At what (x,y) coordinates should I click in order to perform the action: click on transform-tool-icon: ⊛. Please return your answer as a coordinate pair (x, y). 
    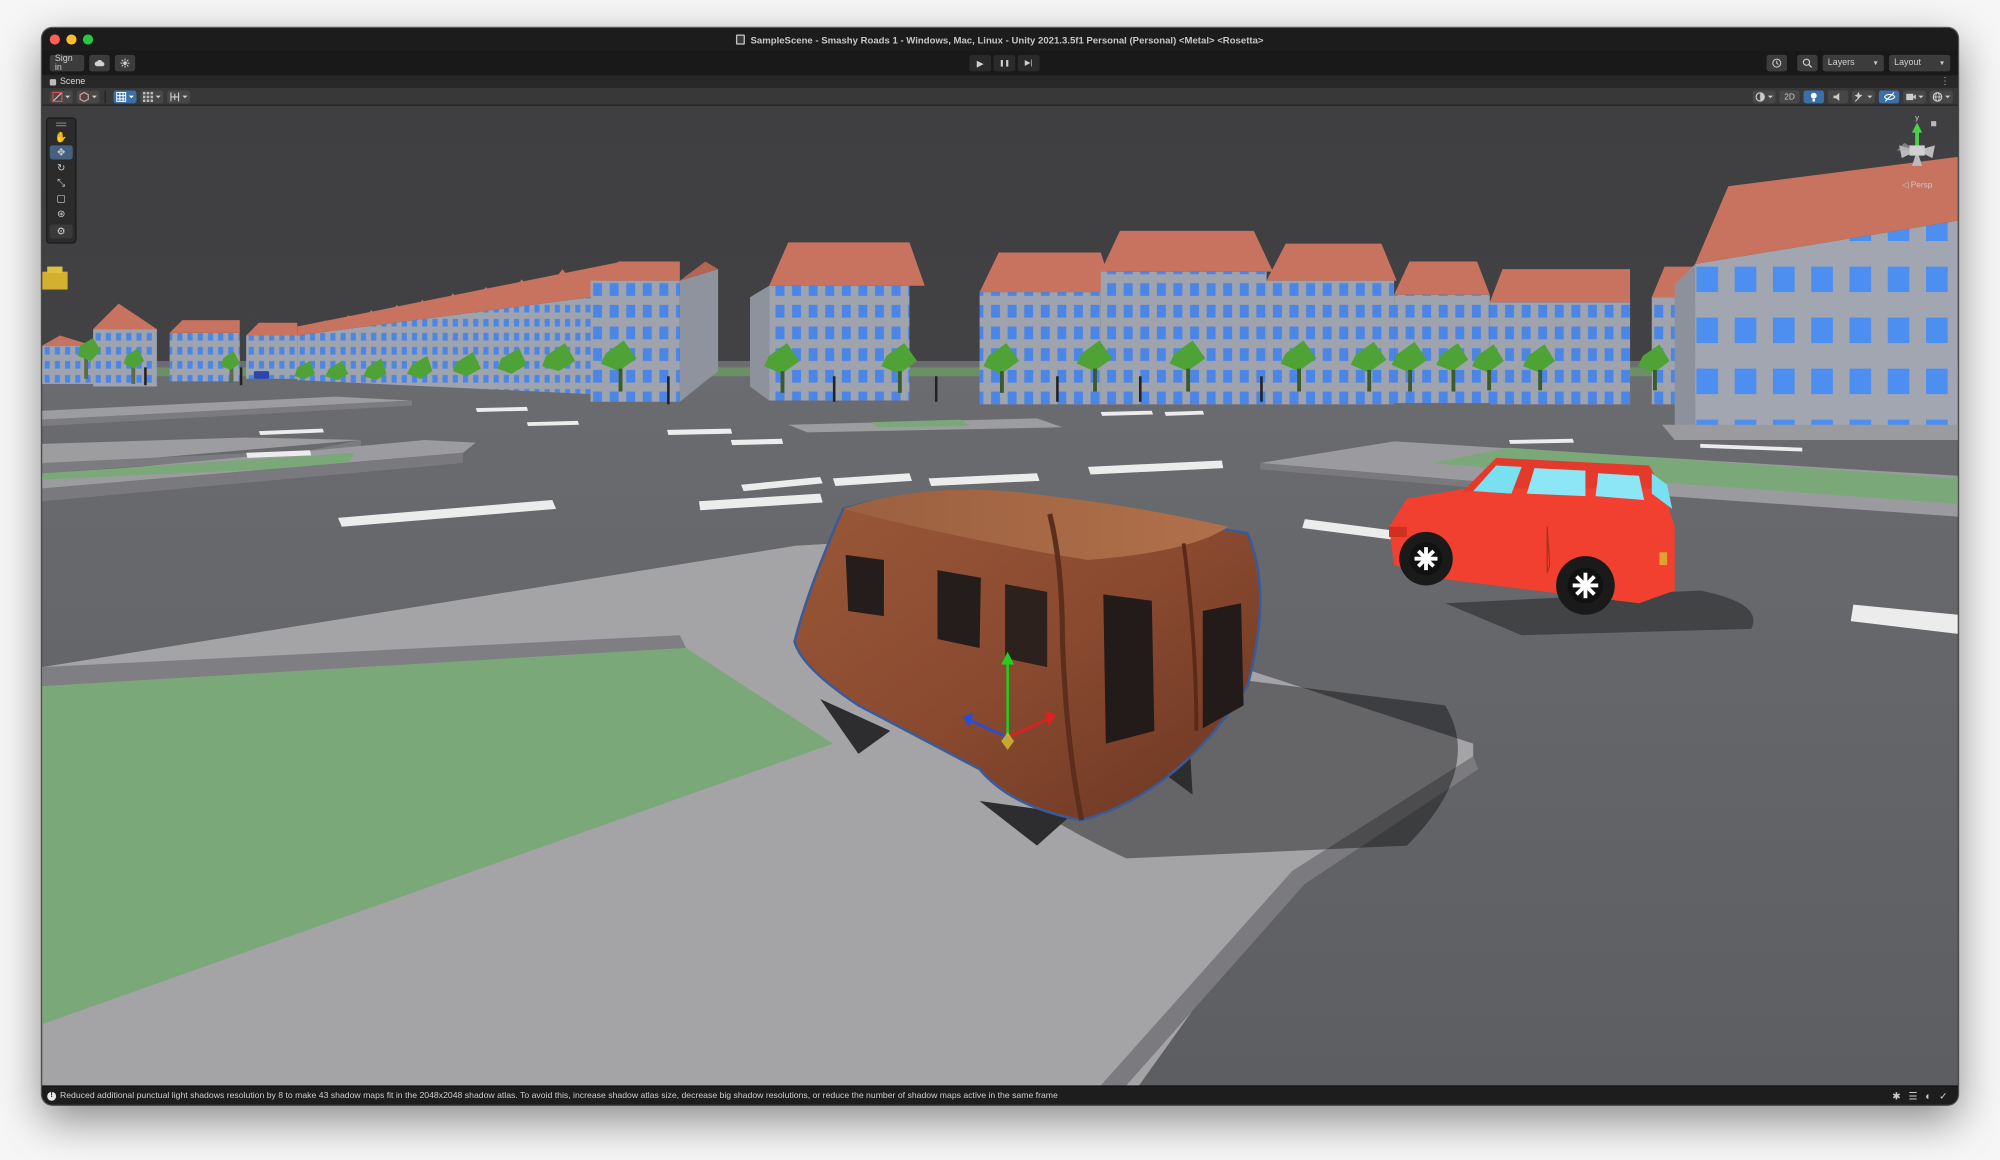
    Looking at the image, I should click on (61, 213).